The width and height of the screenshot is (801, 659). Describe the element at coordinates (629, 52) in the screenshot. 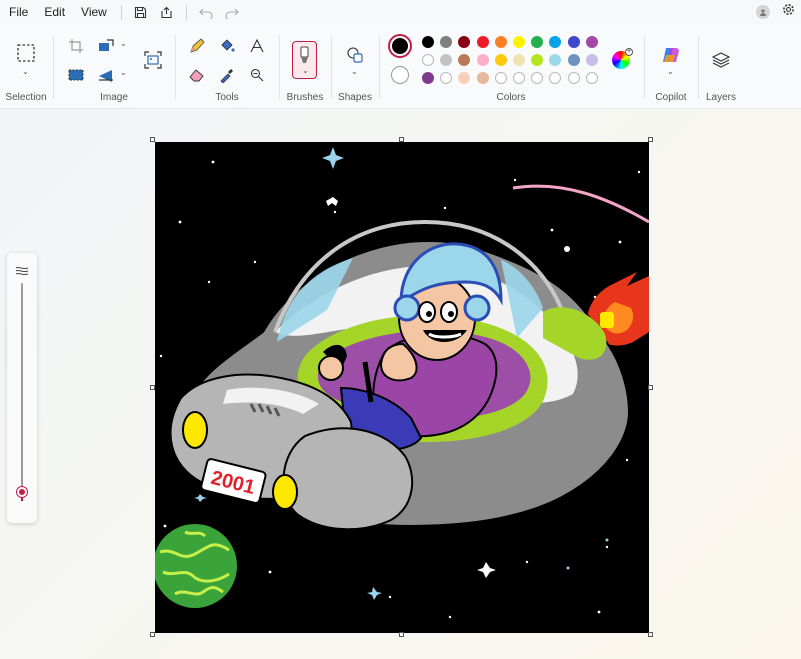

I see `plus-icon: +` at that location.